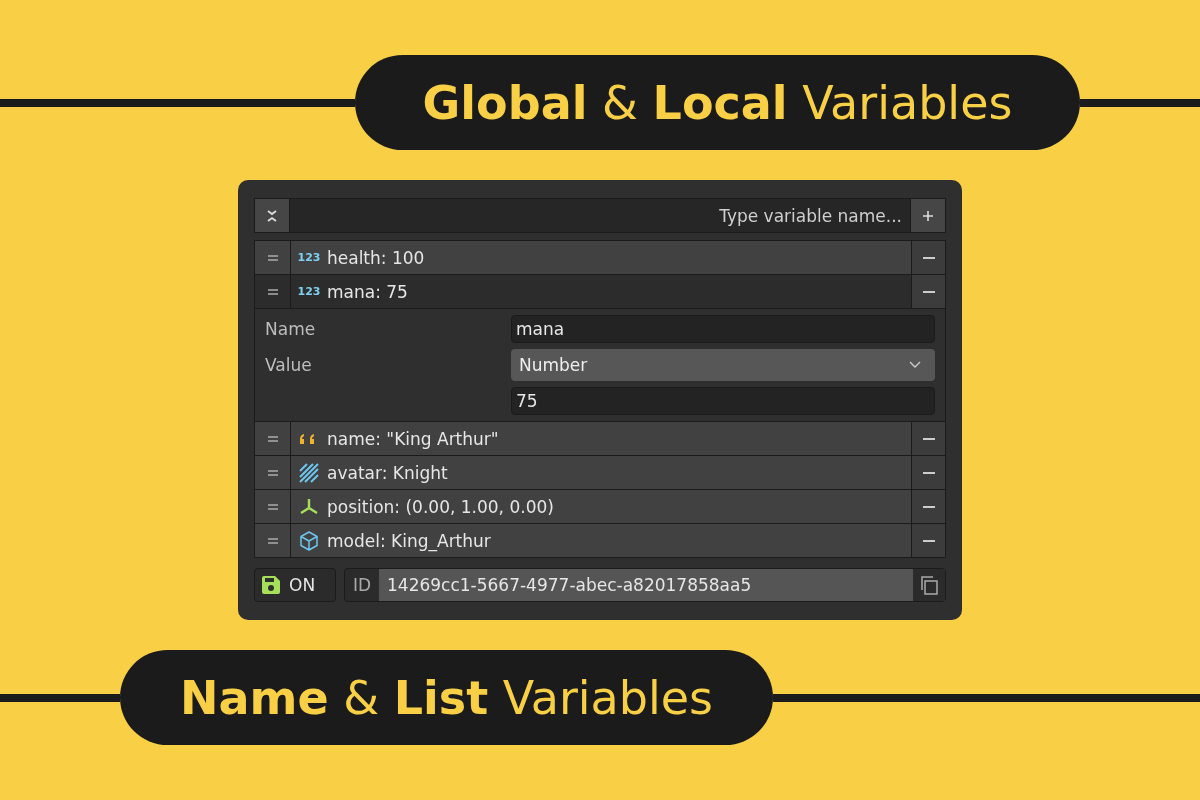  I want to click on save-toggle: ON, so click(295, 585).